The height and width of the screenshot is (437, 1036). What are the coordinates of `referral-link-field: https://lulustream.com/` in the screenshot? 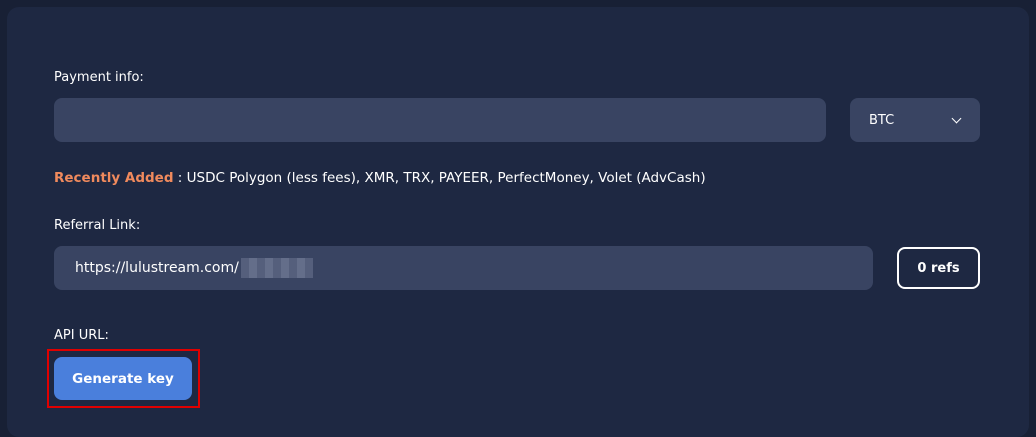 It's located at (463, 268).